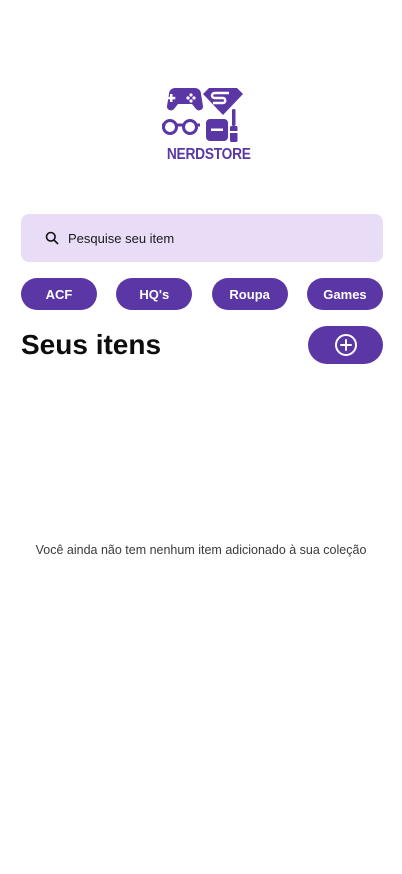 The image size is (402, 874). Describe the element at coordinates (202, 294) in the screenshot. I see `category-filters: ACF HQ's Roupa Games` at that location.